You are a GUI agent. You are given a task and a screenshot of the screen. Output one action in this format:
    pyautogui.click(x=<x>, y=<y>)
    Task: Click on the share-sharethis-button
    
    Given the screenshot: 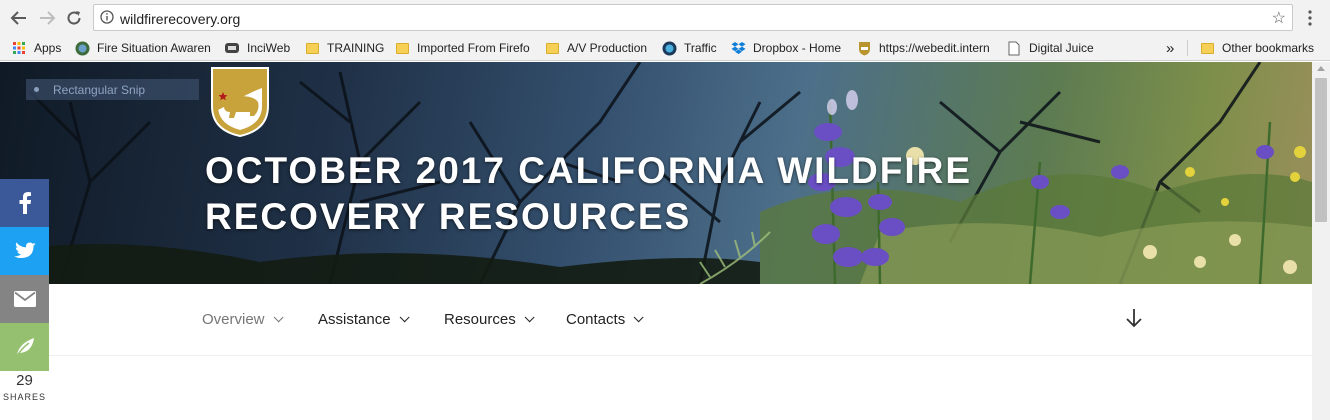 What is the action you would take?
    pyautogui.click(x=24, y=347)
    